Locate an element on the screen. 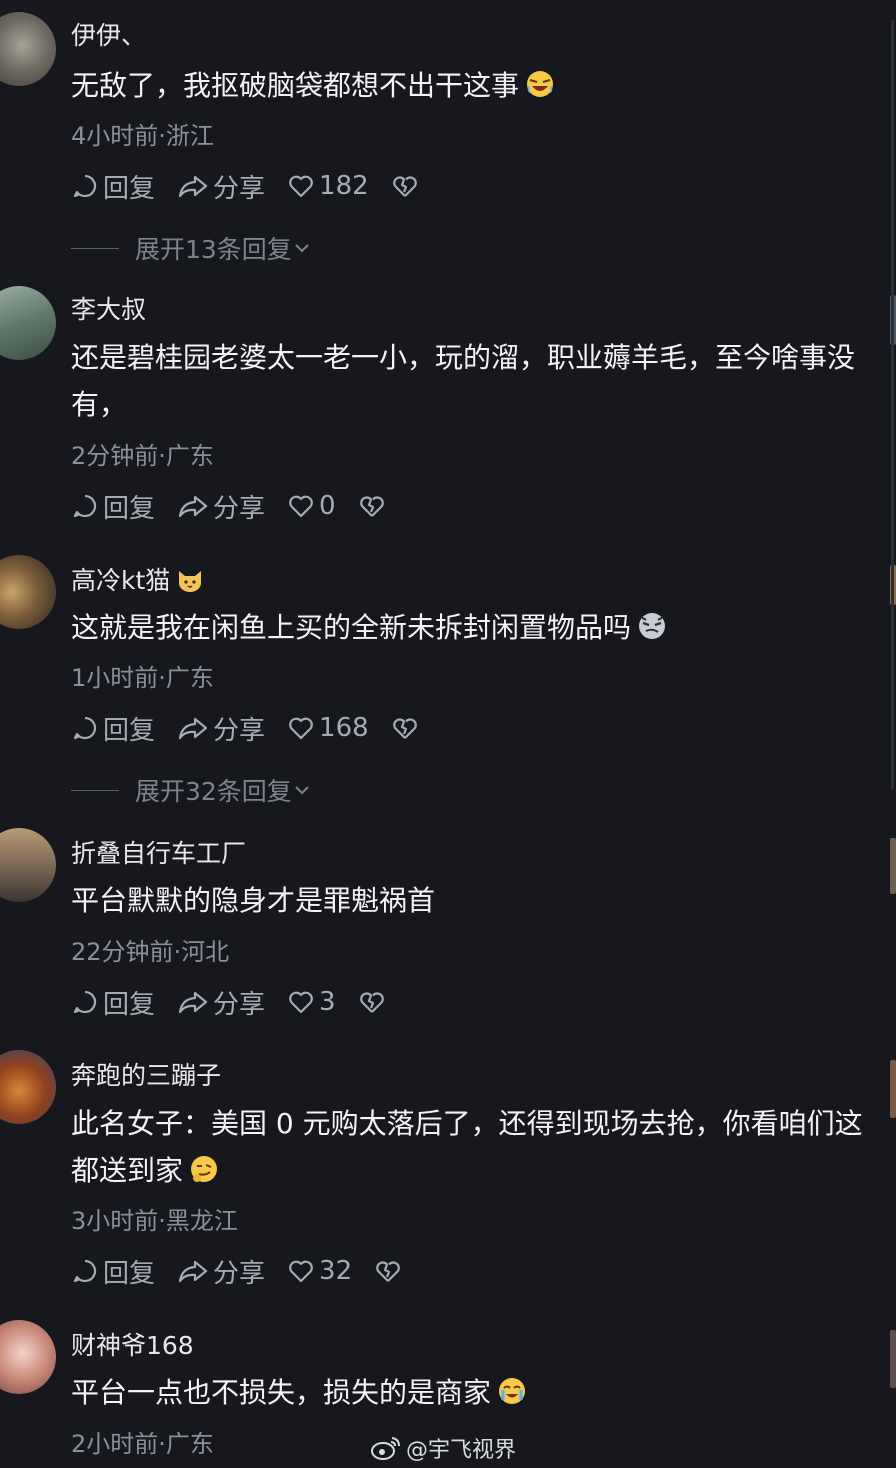 This screenshot has width=896, height=1468. like-count: 182 is located at coordinates (344, 186).